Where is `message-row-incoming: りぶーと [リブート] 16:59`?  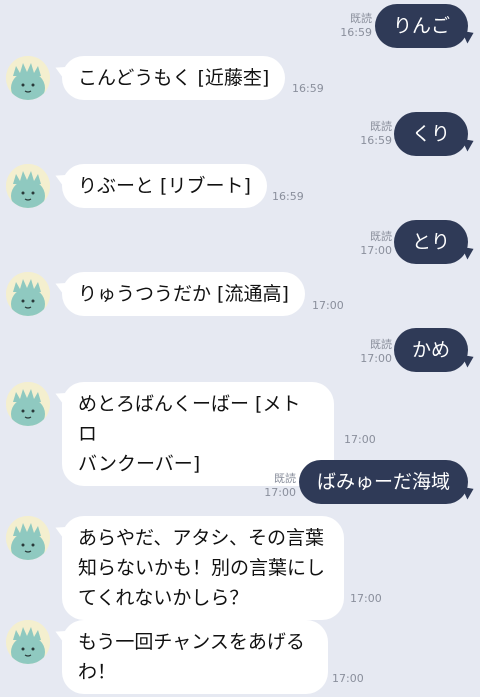
message-row-incoming: りぶーと [リブート] 16:59 is located at coordinates (240, 188).